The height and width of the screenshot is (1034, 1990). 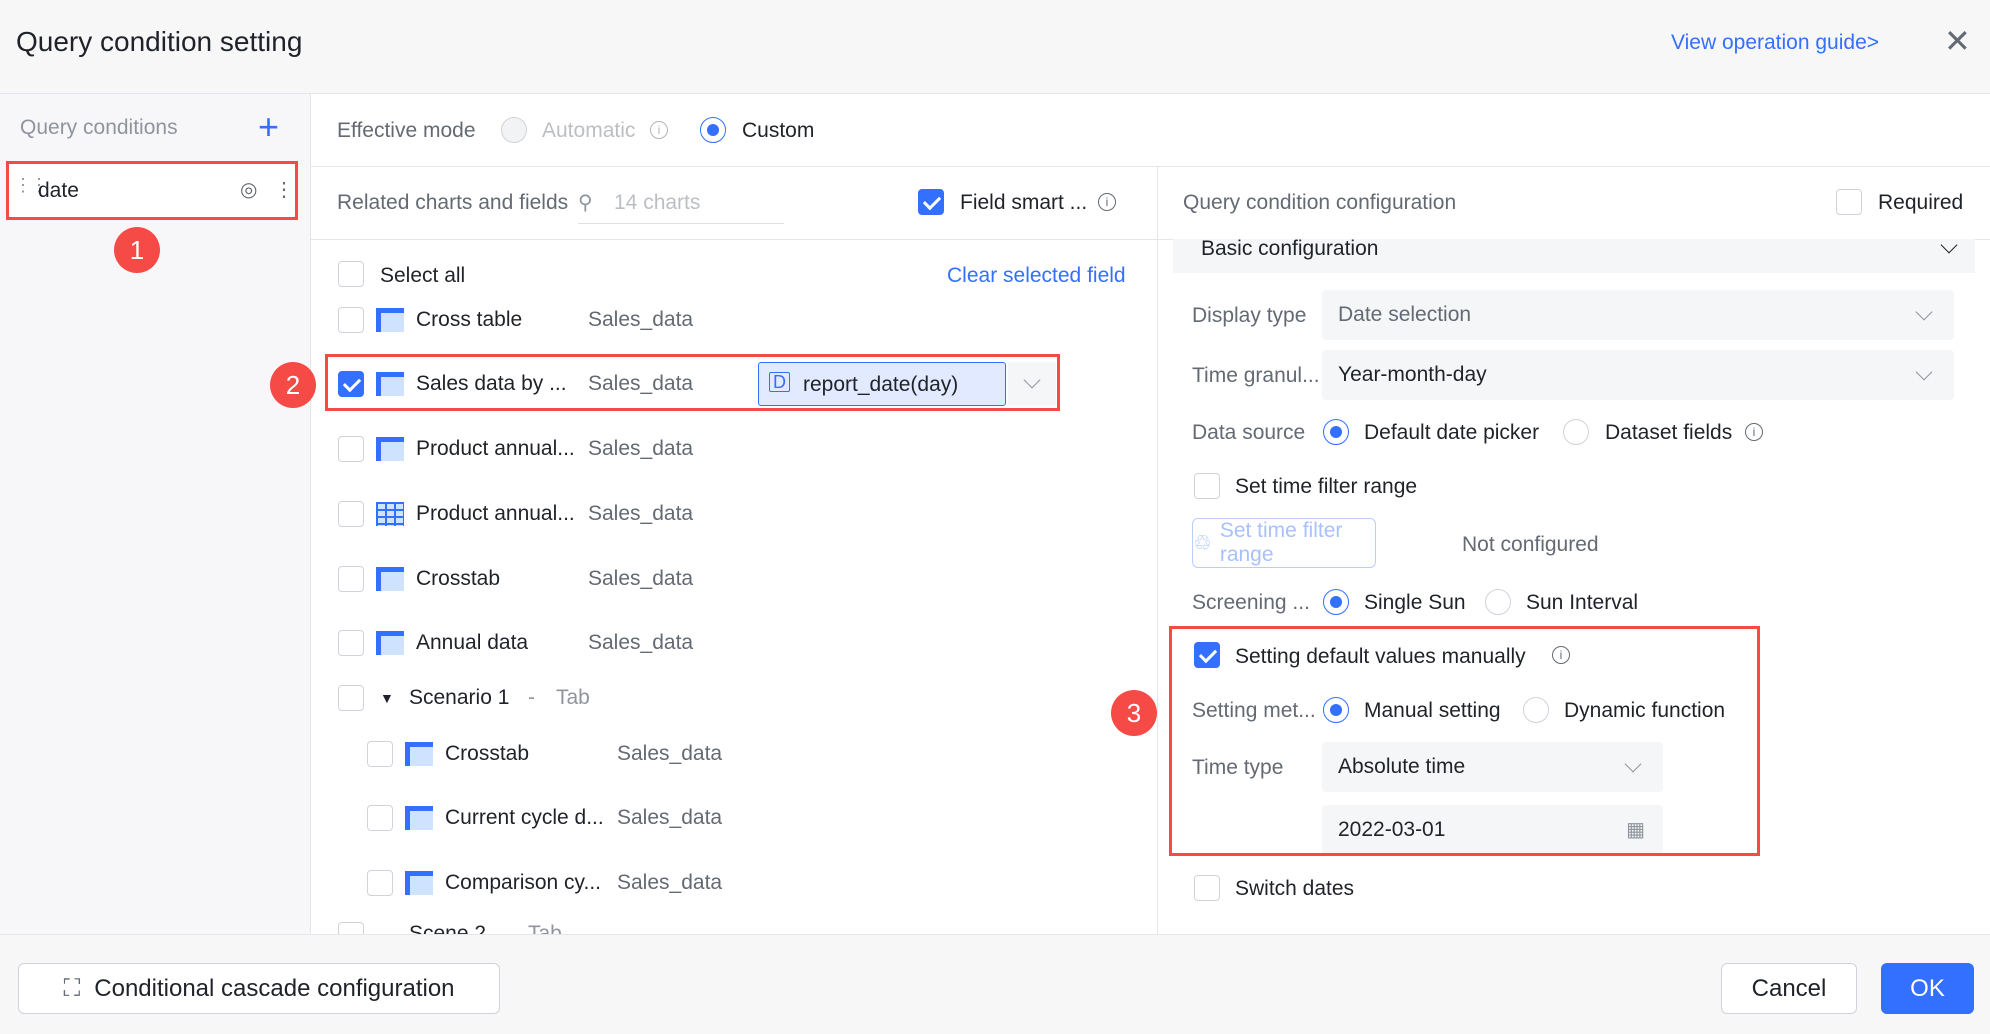 What do you see at coordinates (137, 250) in the screenshot?
I see `badge-1: 1` at bounding box center [137, 250].